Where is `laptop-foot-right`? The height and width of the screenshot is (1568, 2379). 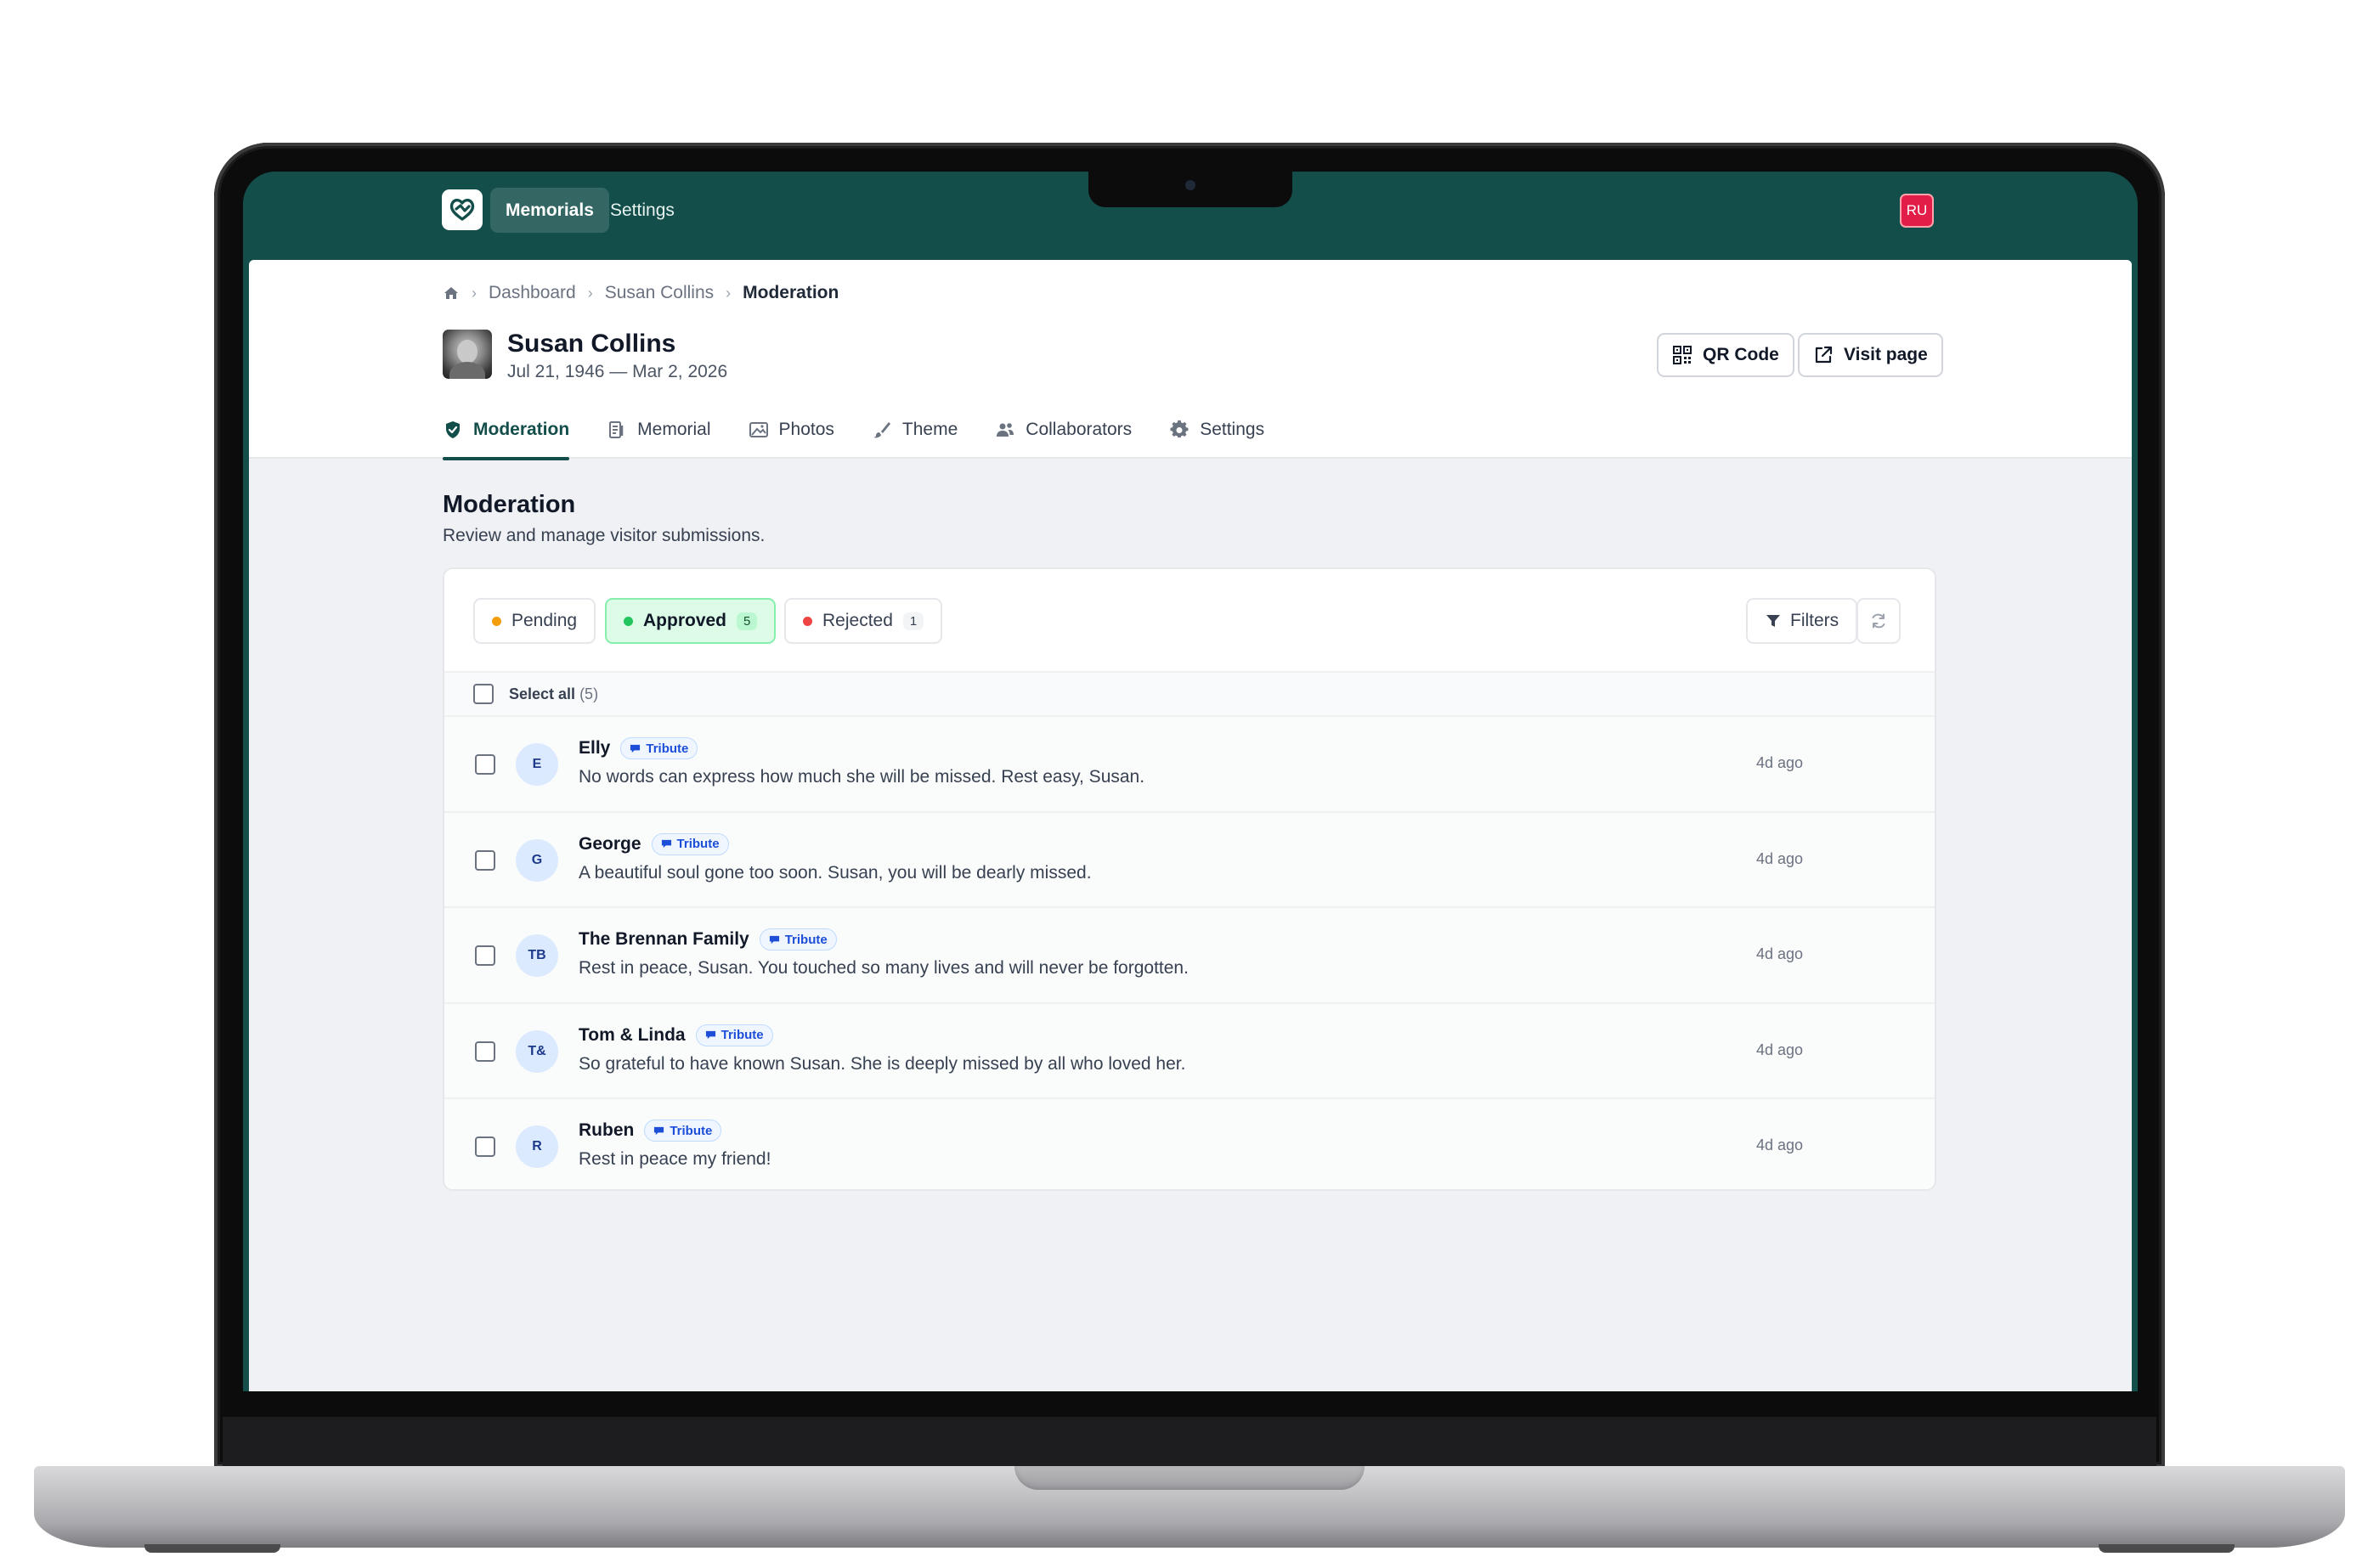 laptop-foot-right is located at coordinates (2167, 1549).